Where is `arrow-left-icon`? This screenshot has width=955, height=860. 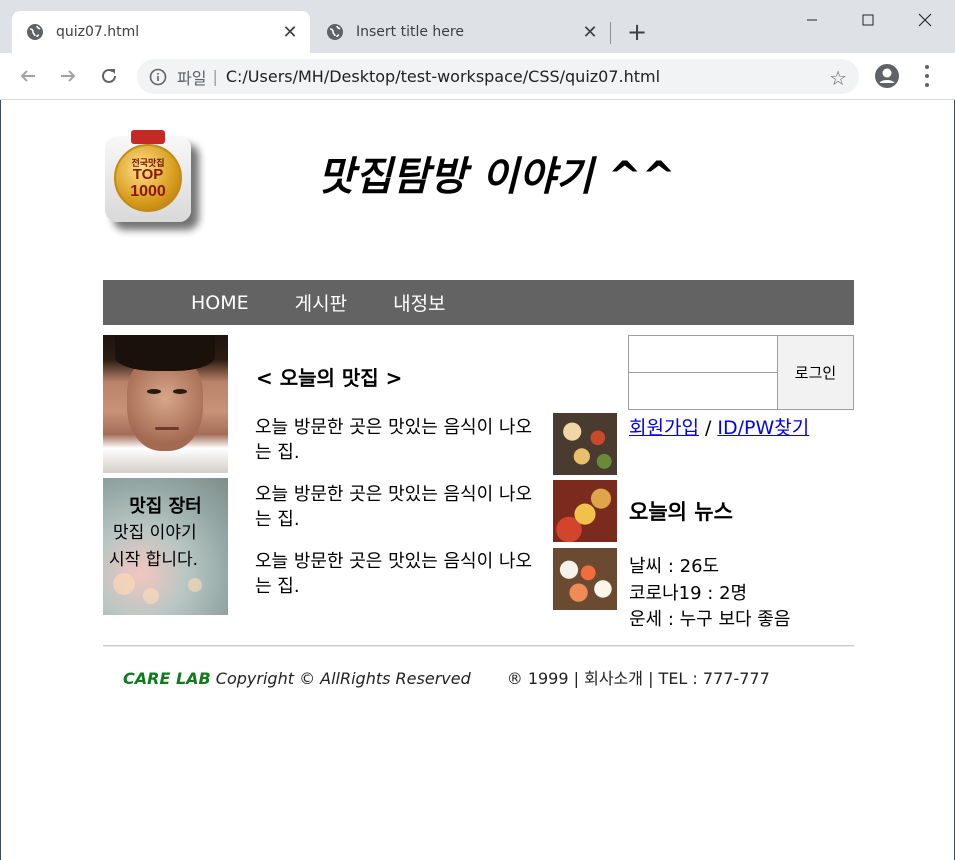 arrow-left-icon is located at coordinates (27, 76).